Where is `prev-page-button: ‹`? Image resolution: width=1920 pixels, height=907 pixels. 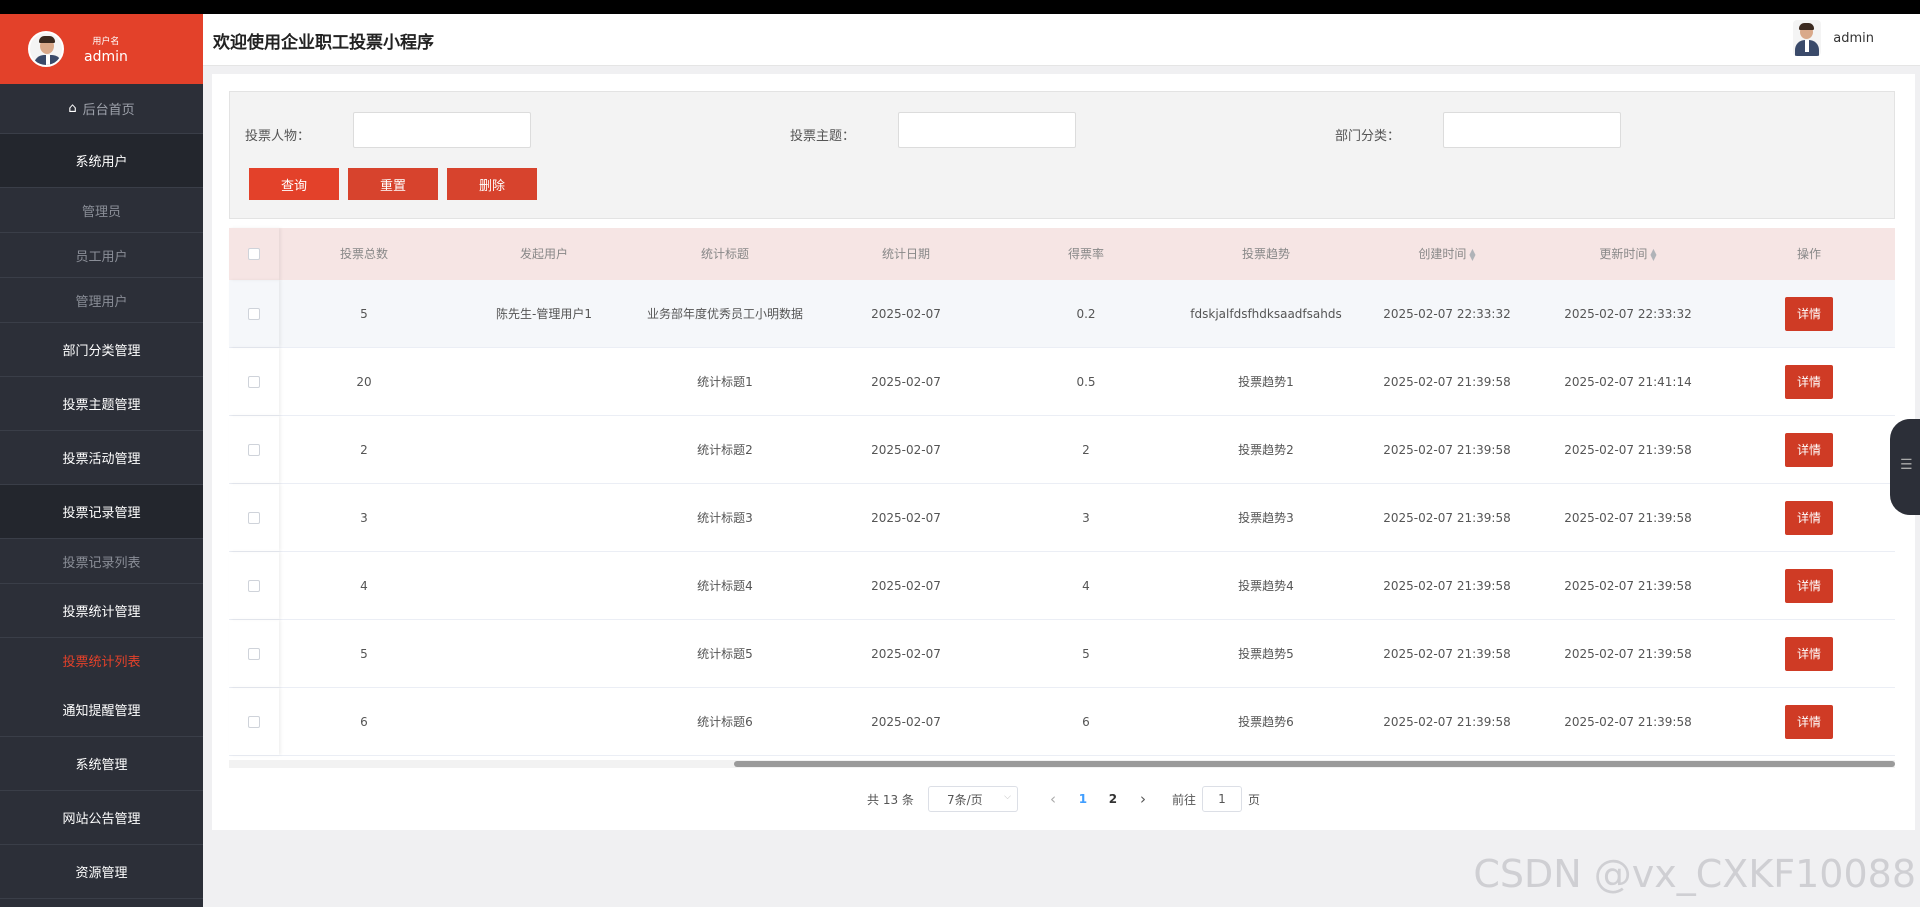 prev-page-button: ‹ is located at coordinates (1053, 799).